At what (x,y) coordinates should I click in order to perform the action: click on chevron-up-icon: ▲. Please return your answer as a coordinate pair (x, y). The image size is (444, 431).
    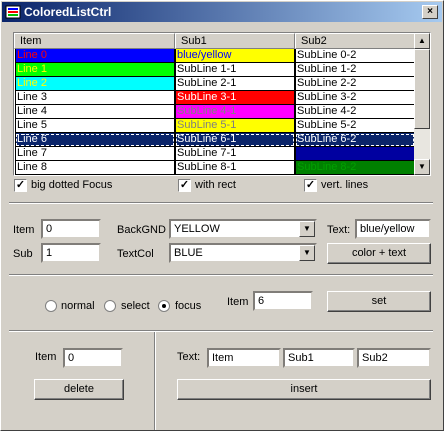
    Looking at the image, I should click on (422, 40).